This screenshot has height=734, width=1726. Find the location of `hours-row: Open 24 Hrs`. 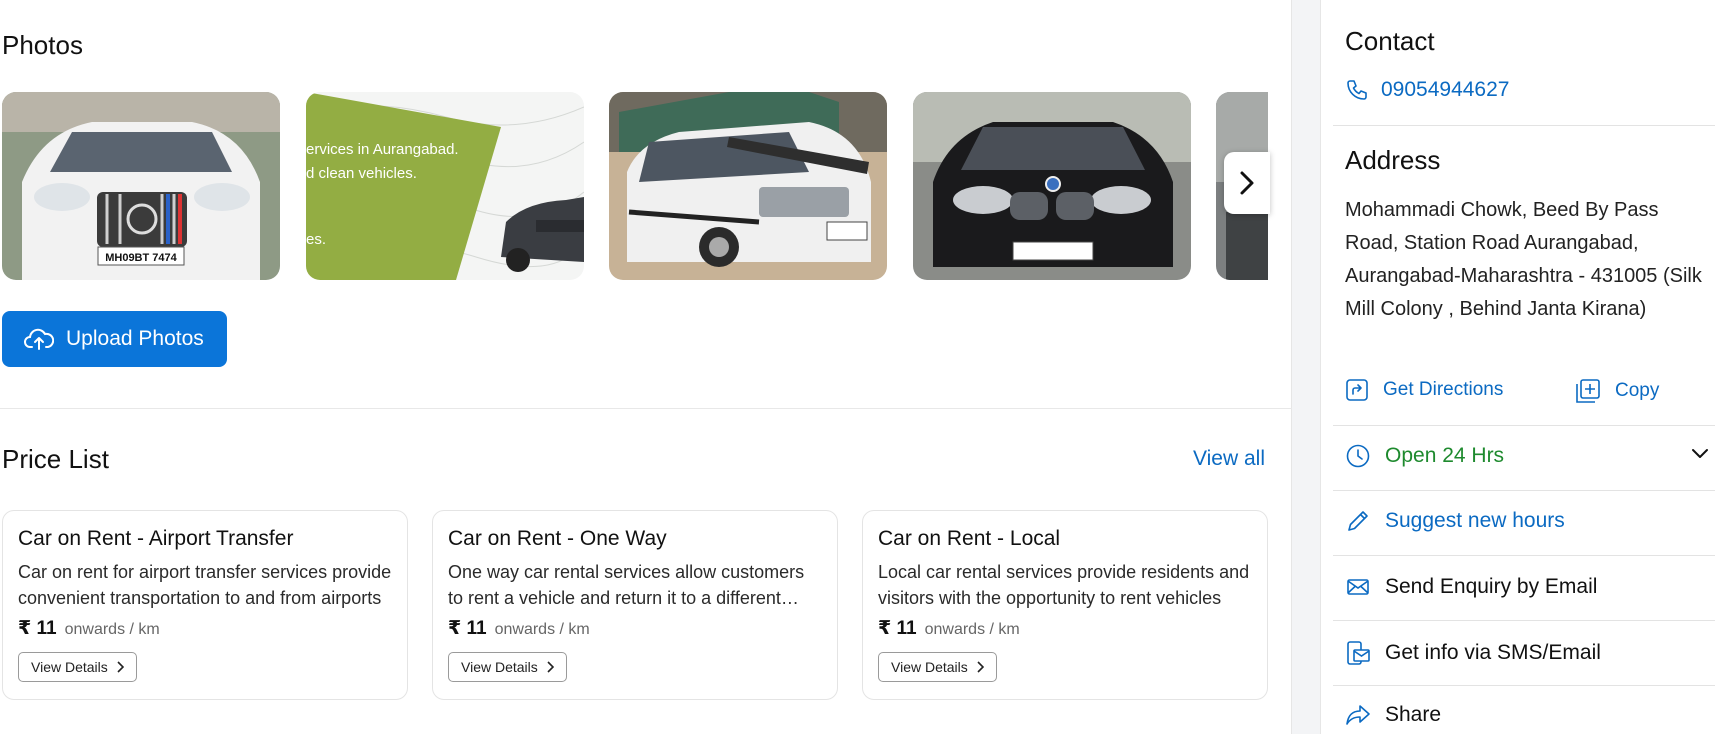

hours-row: Open 24 Hrs is located at coordinates (1424, 456).